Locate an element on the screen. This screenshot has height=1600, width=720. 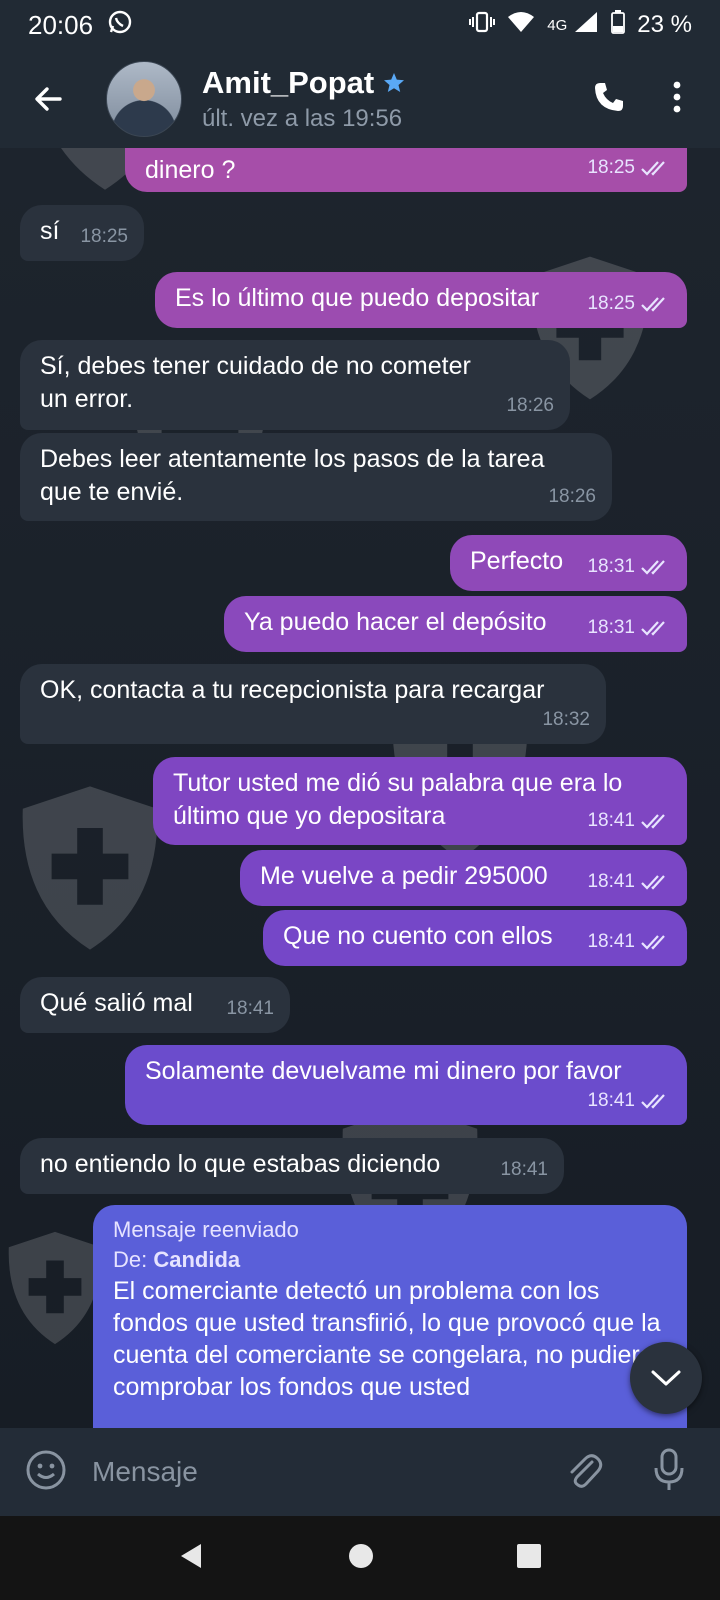
status-time: 20:06 is located at coordinates (61, 24).